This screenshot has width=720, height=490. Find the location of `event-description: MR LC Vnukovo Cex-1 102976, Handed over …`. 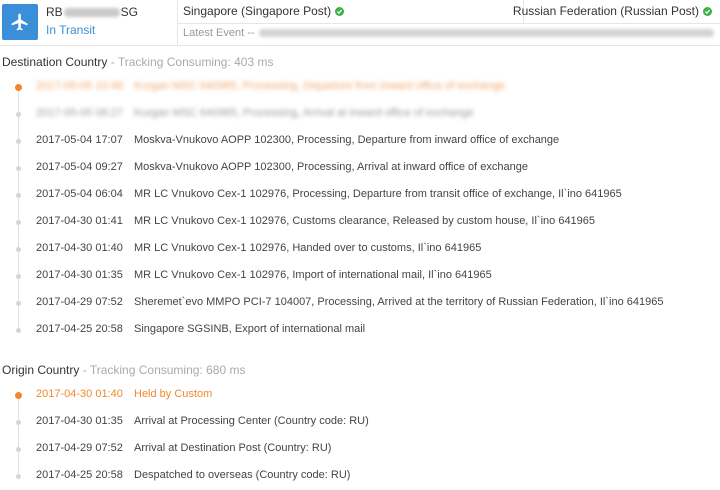

event-description: MR LC Vnukovo Cex-1 102976, Handed over … is located at coordinates (308, 248).